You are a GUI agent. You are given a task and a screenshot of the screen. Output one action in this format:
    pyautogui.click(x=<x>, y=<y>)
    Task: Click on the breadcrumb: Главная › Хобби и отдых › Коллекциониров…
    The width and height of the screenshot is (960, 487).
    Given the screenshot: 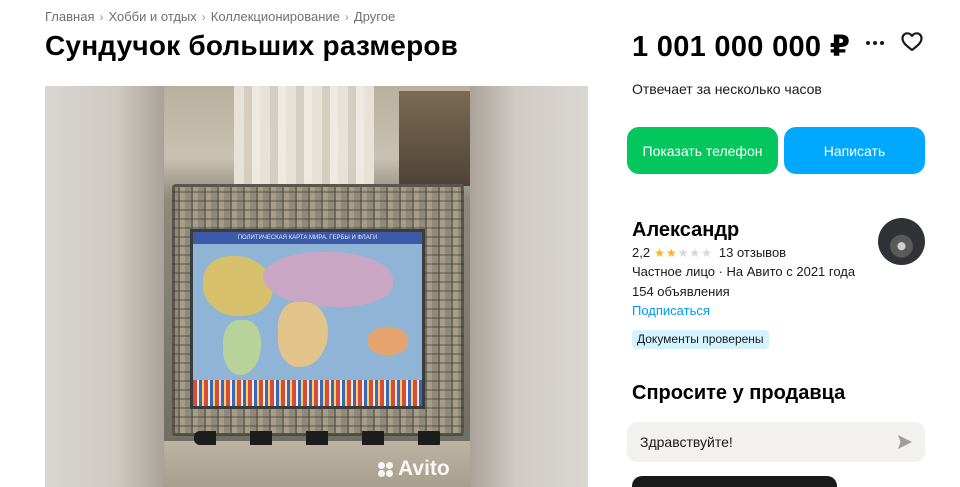 What is the action you would take?
    pyautogui.click(x=220, y=16)
    